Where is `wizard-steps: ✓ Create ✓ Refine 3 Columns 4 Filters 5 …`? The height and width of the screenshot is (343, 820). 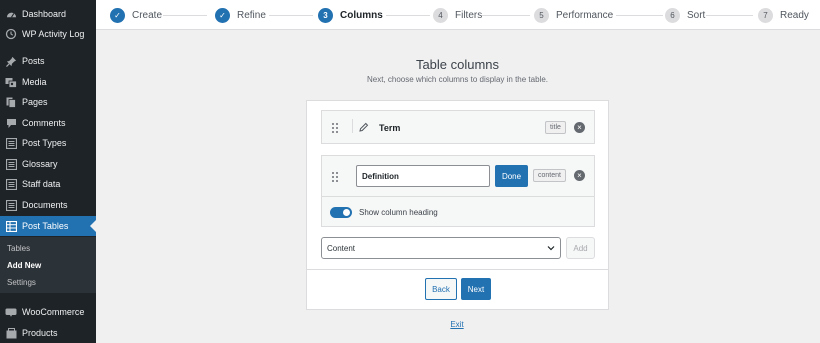 wizard-steps: ✓ Create ✓ Refine 3 Columns 4 Filters 5 … is located at coordinates (458, 15).